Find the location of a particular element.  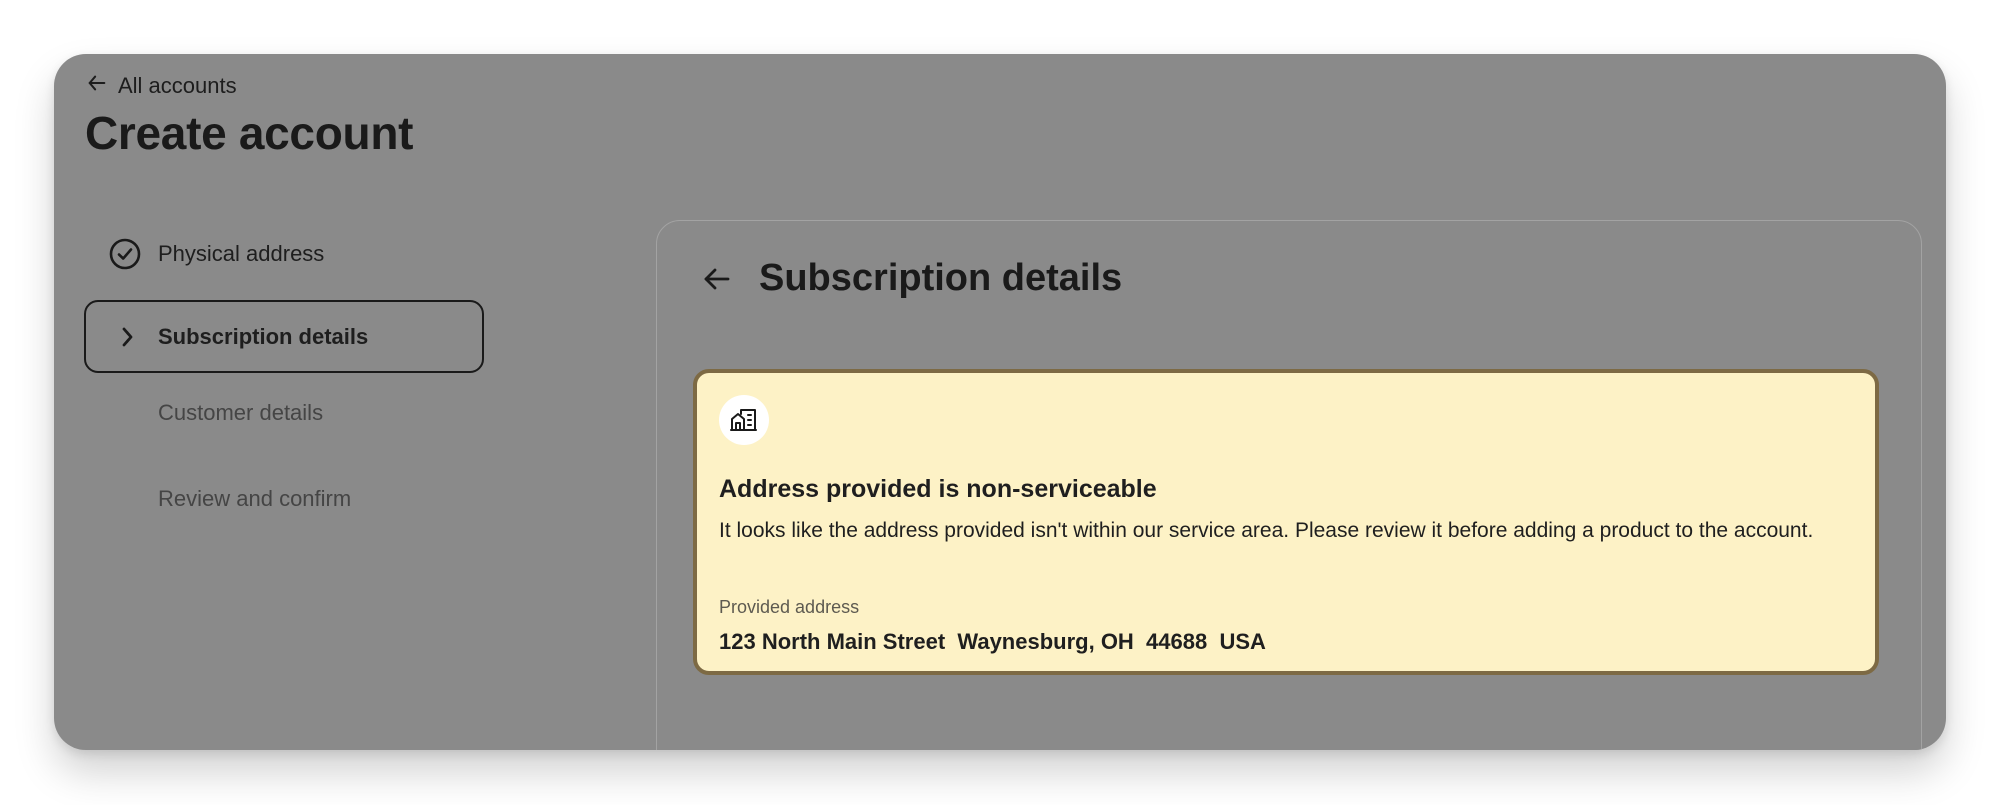

step-label: Customer details is located at coordinates (241, 412).